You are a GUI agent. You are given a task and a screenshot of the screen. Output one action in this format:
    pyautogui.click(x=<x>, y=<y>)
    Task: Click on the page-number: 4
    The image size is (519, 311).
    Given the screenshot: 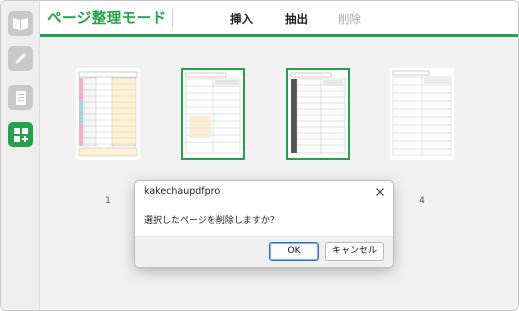 What is the action you would take?
    pyautogui.click(x=422, y=201)
    